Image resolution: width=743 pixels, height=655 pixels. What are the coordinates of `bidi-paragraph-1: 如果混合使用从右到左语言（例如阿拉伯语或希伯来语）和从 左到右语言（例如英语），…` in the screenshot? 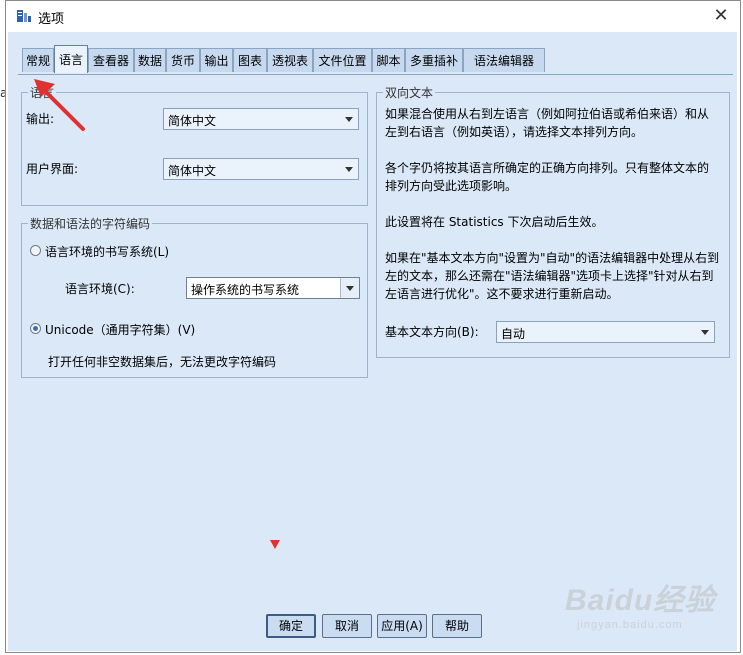 It's located at (547, 123).